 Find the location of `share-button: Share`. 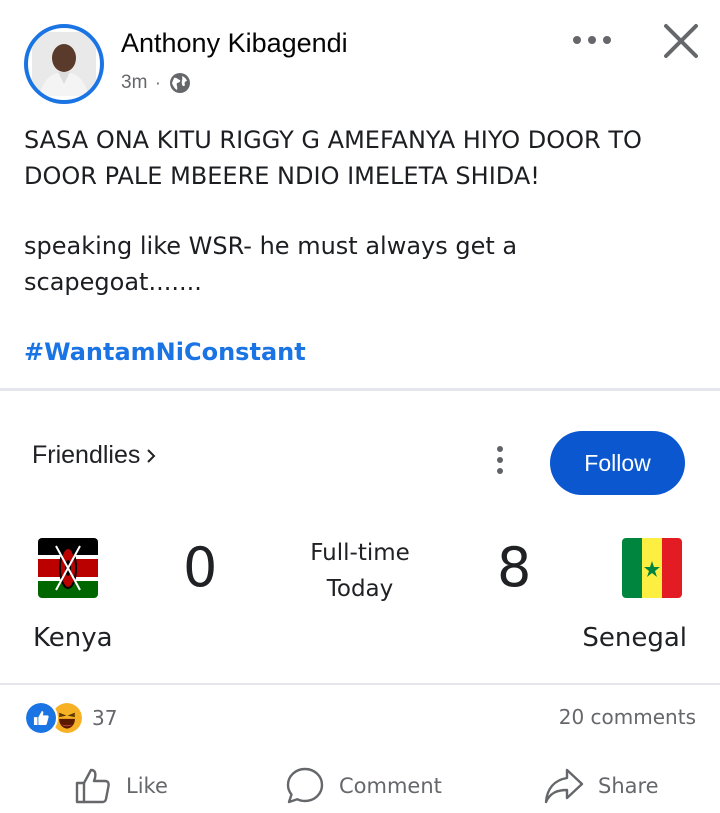

share-button: Share is located at coordinates (601, 786).